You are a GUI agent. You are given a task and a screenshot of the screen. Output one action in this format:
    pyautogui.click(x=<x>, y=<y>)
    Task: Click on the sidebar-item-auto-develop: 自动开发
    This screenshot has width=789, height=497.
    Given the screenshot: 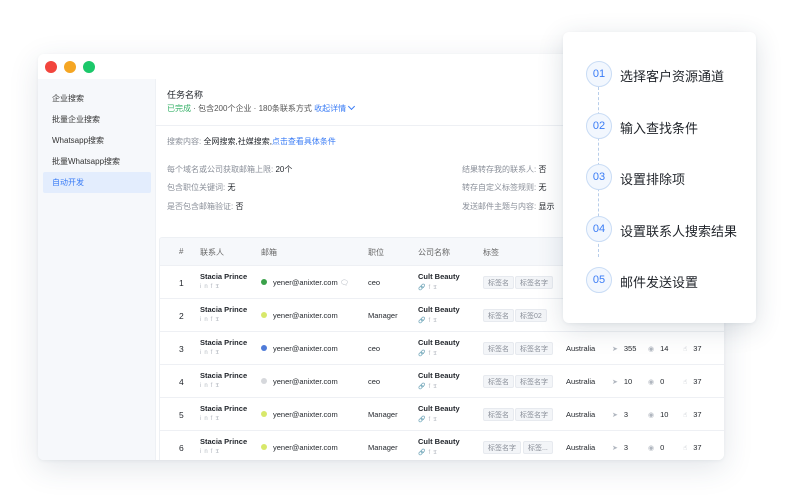 What is the action you would take?
    pyautogui.click(x=97, y=182)
    